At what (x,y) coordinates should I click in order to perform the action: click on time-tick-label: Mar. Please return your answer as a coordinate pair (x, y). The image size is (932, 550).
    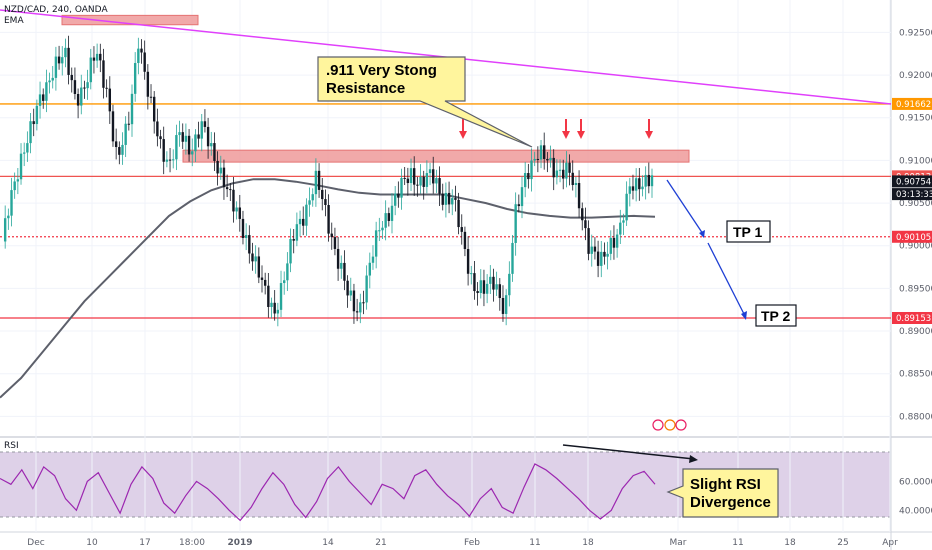
    Looking at the image, I should click on (678, 543).